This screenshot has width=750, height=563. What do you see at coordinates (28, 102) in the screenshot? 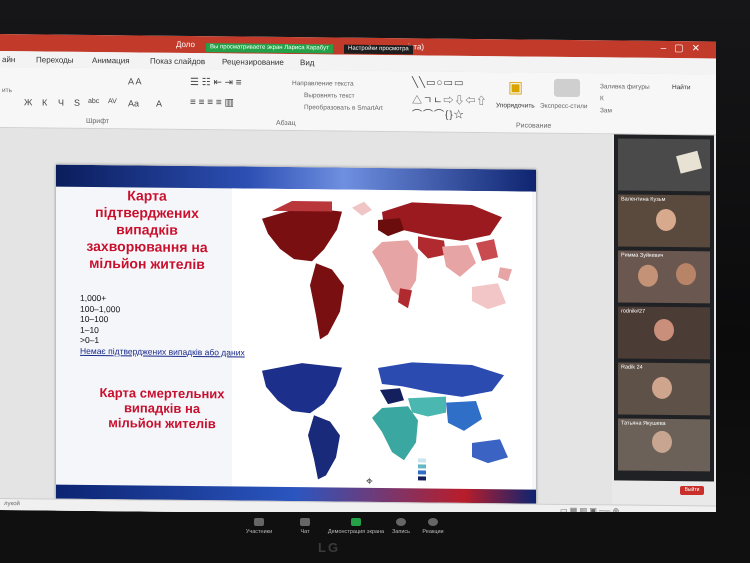
I see `bold-button: Ж` at bounding box center [28, 102].